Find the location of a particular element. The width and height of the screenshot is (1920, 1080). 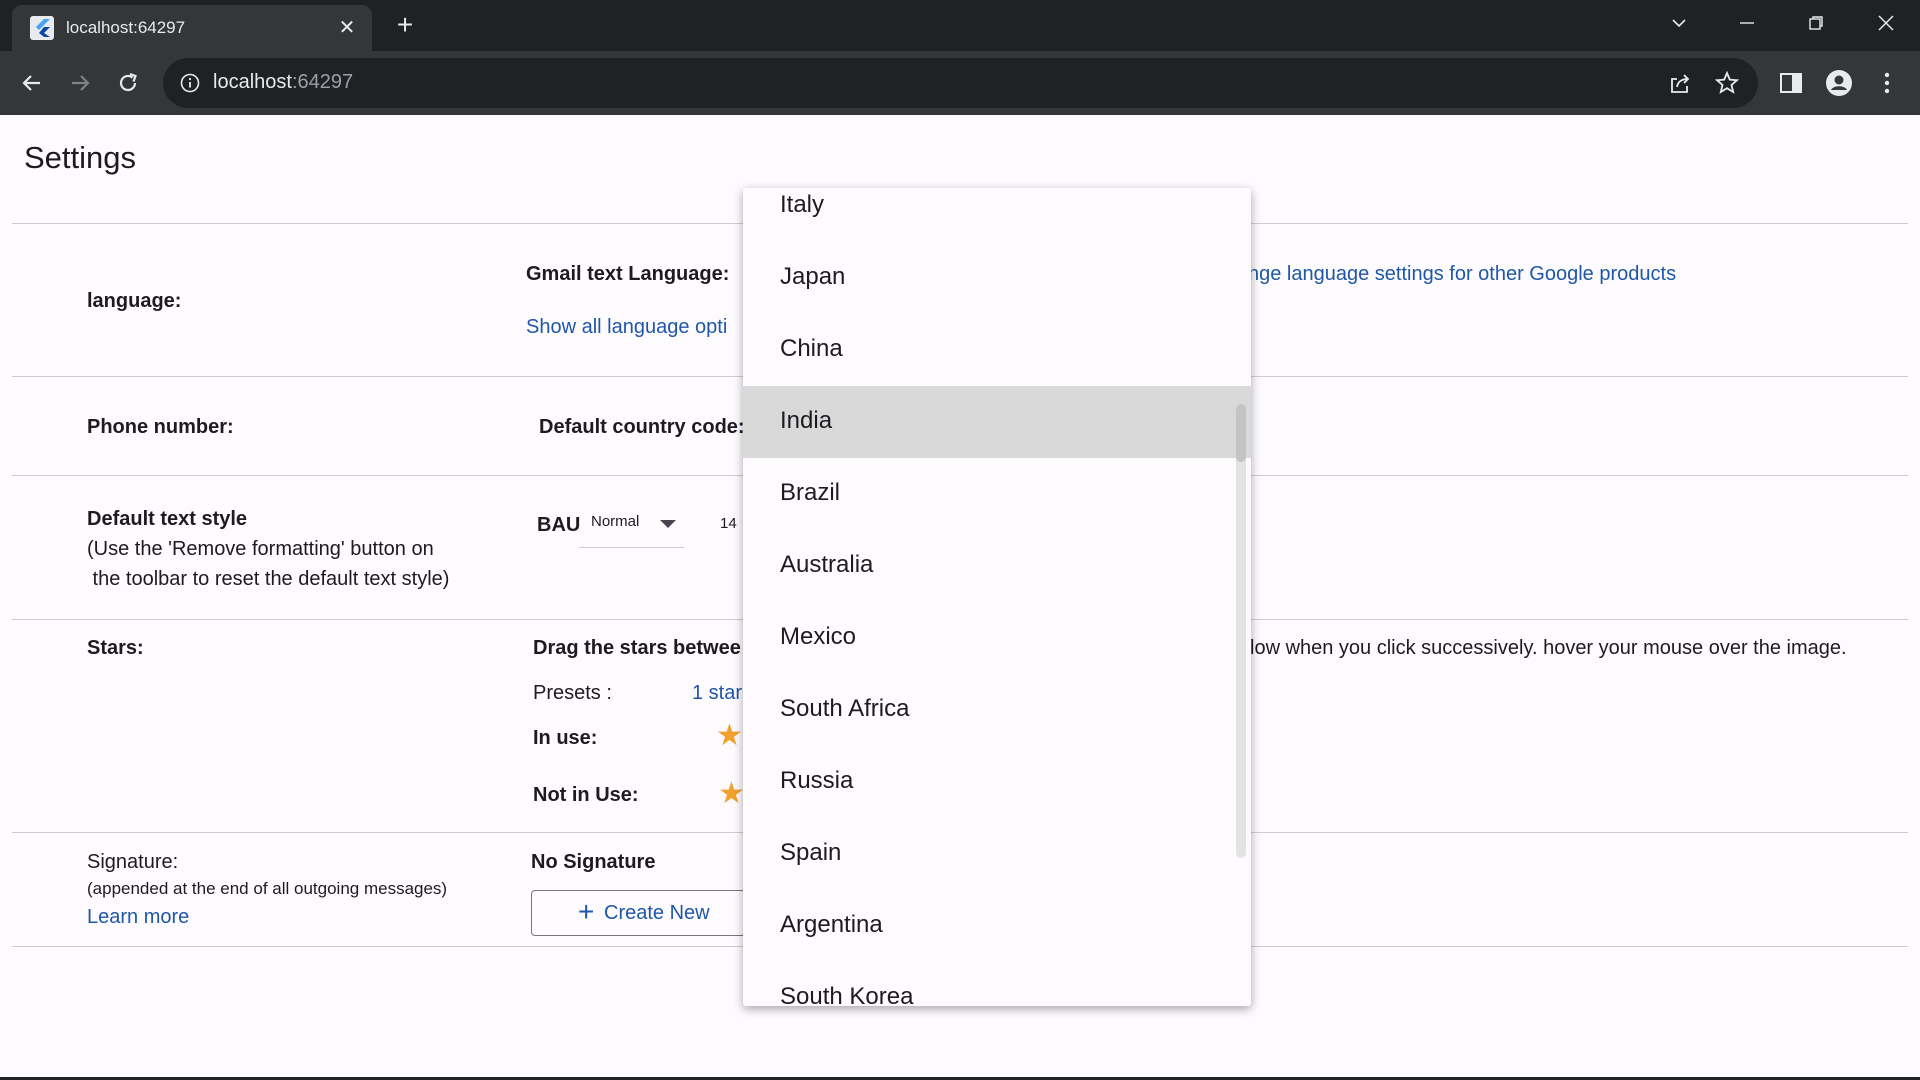

share-icon is located at coordinates (1680, 83).